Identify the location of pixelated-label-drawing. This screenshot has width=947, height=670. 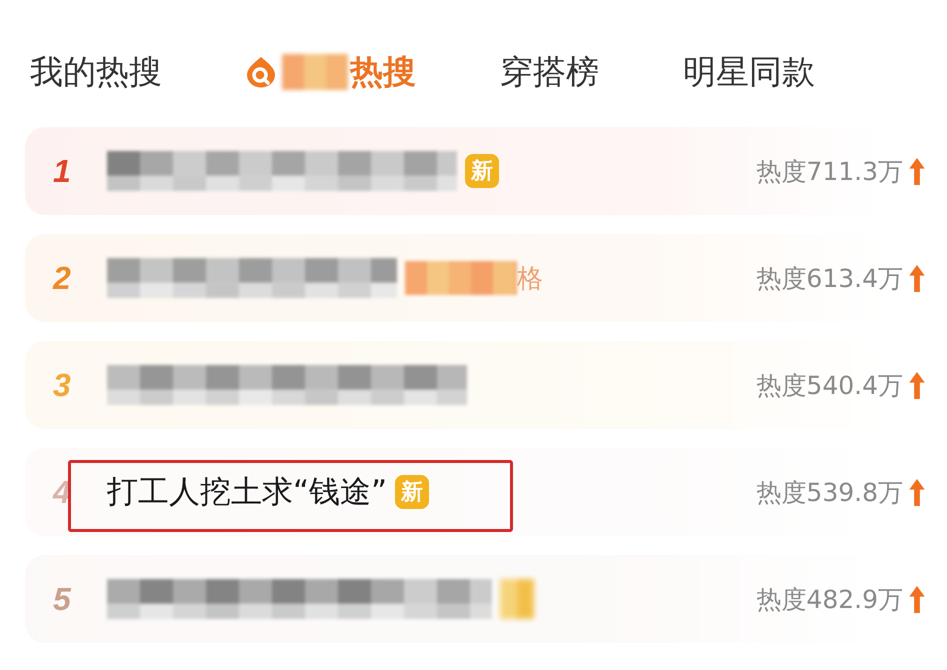
(315, 72).